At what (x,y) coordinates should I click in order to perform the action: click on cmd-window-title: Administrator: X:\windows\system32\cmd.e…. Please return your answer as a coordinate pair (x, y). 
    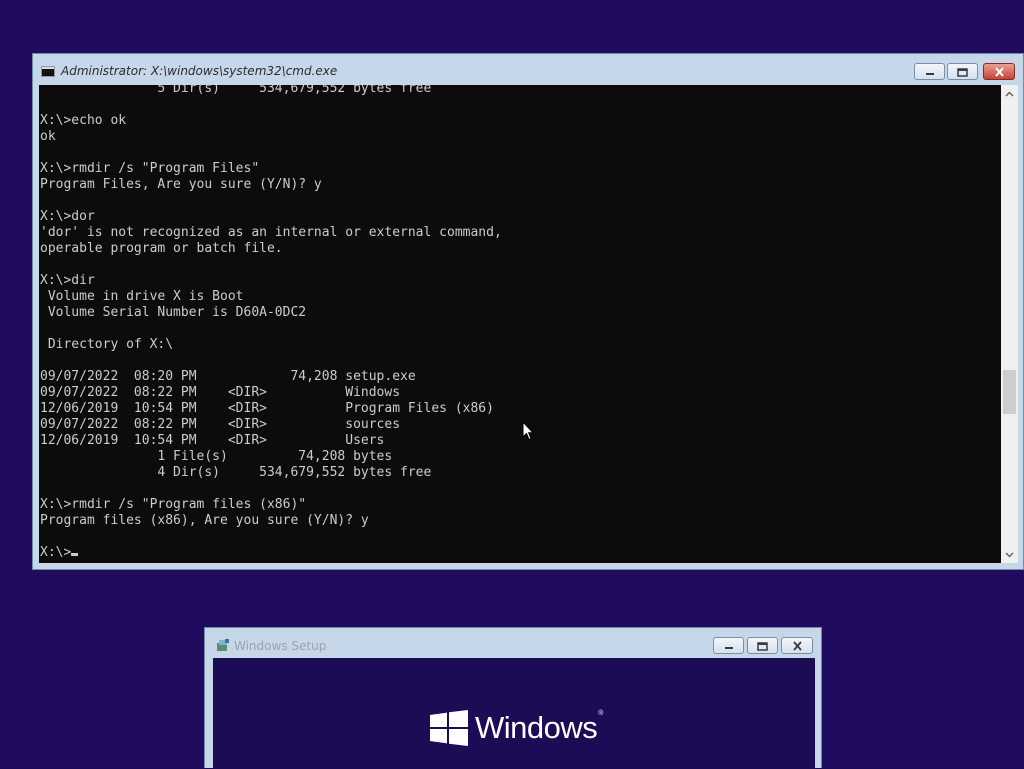
    Looking at the image, I should click on (199, 71).